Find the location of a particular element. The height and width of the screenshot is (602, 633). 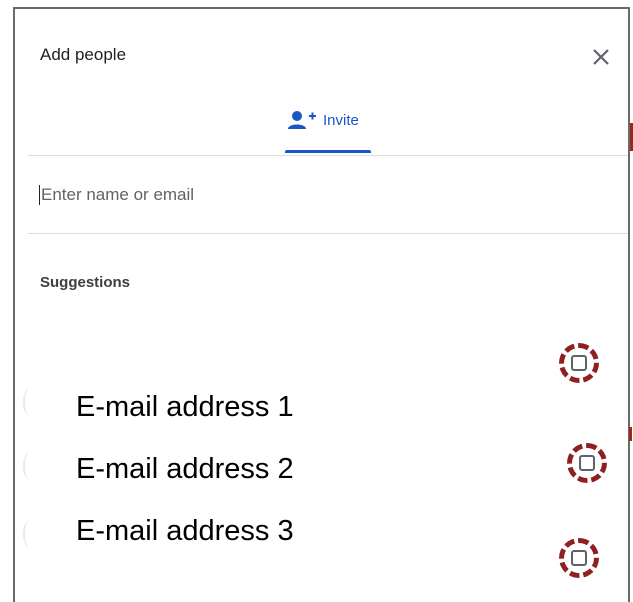

suggestion-row-3: E-mail address 3 is located at coordinates (321, 533).